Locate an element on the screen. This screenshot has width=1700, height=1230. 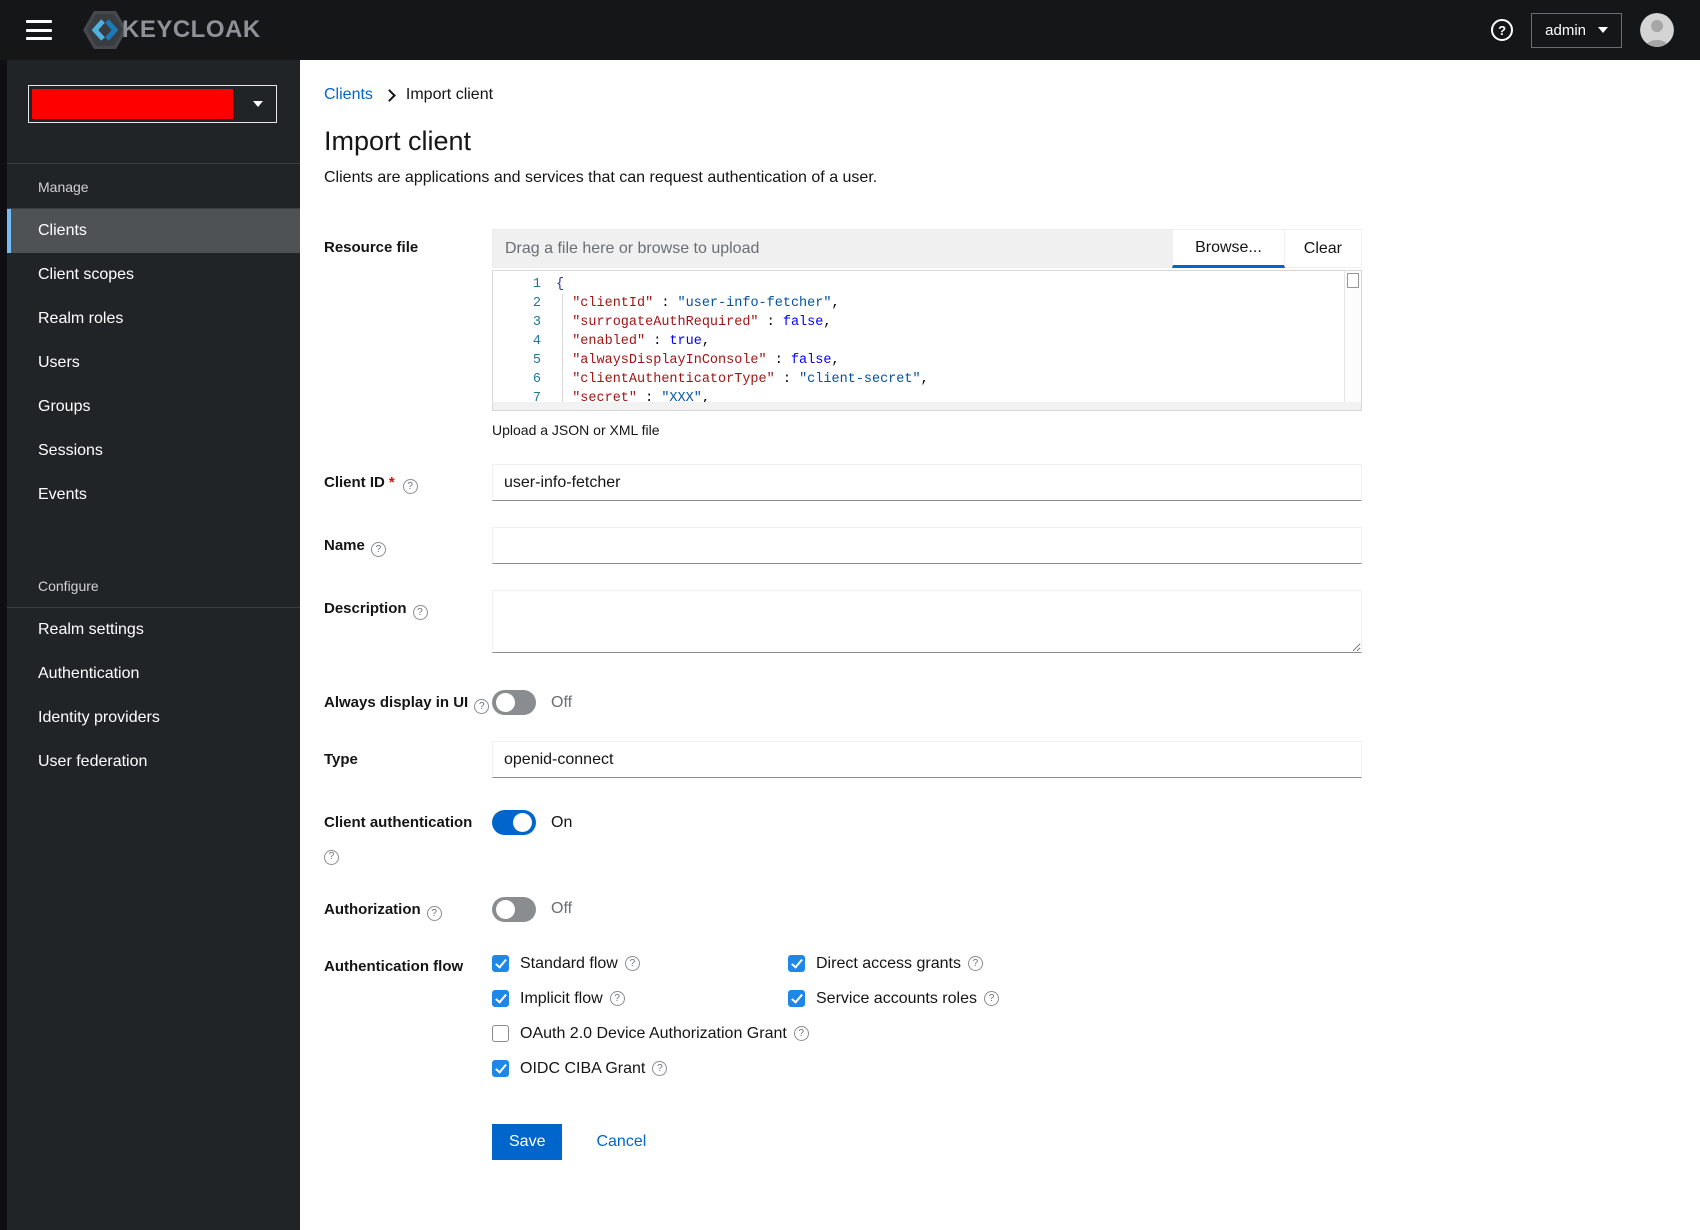
resource-file-row: Resource file Browse... Clear 1 { is located at coordinates (843, 333).